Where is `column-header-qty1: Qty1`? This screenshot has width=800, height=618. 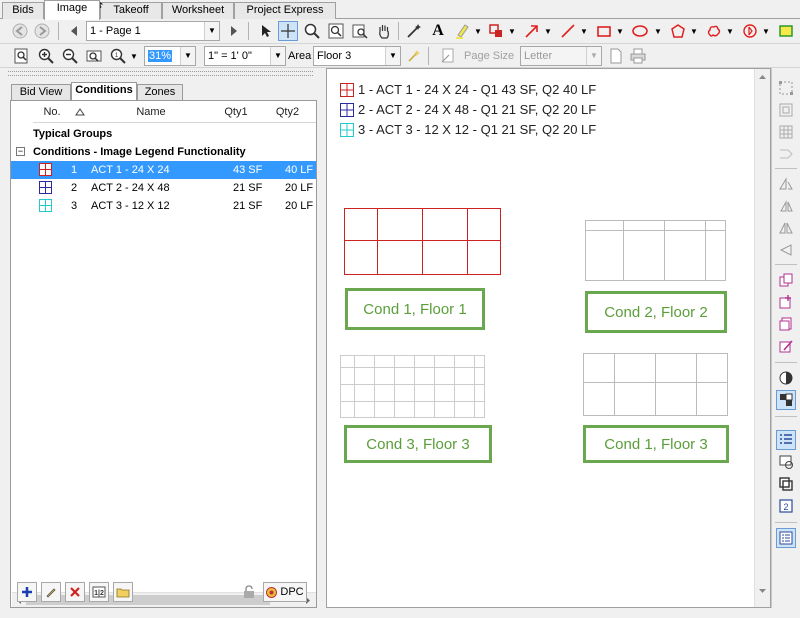 column-header-qty1: Qty1 is located at coordinates (236, 112).